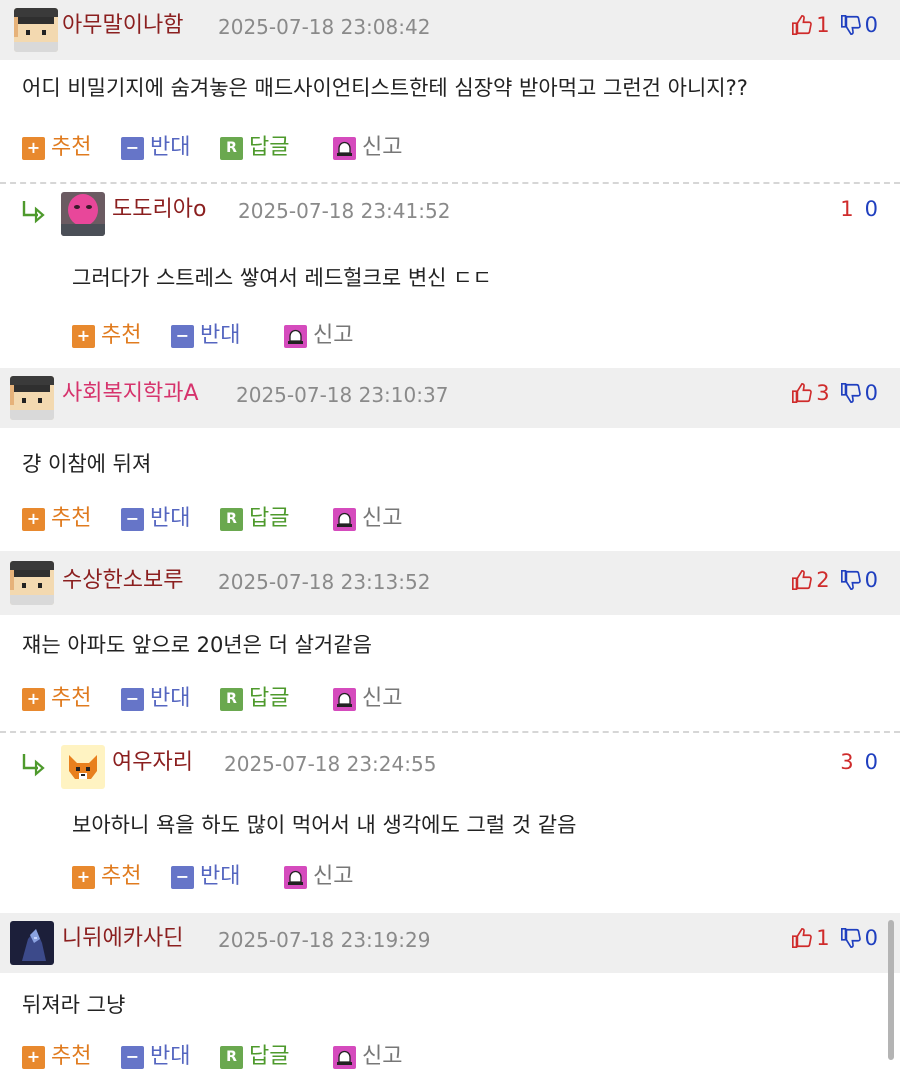 The width and height of the screenshot is (900, 1088). Describe the element at coordinates (33, 212) in the screenshot. I see `reply-arrow-icon` at that location.